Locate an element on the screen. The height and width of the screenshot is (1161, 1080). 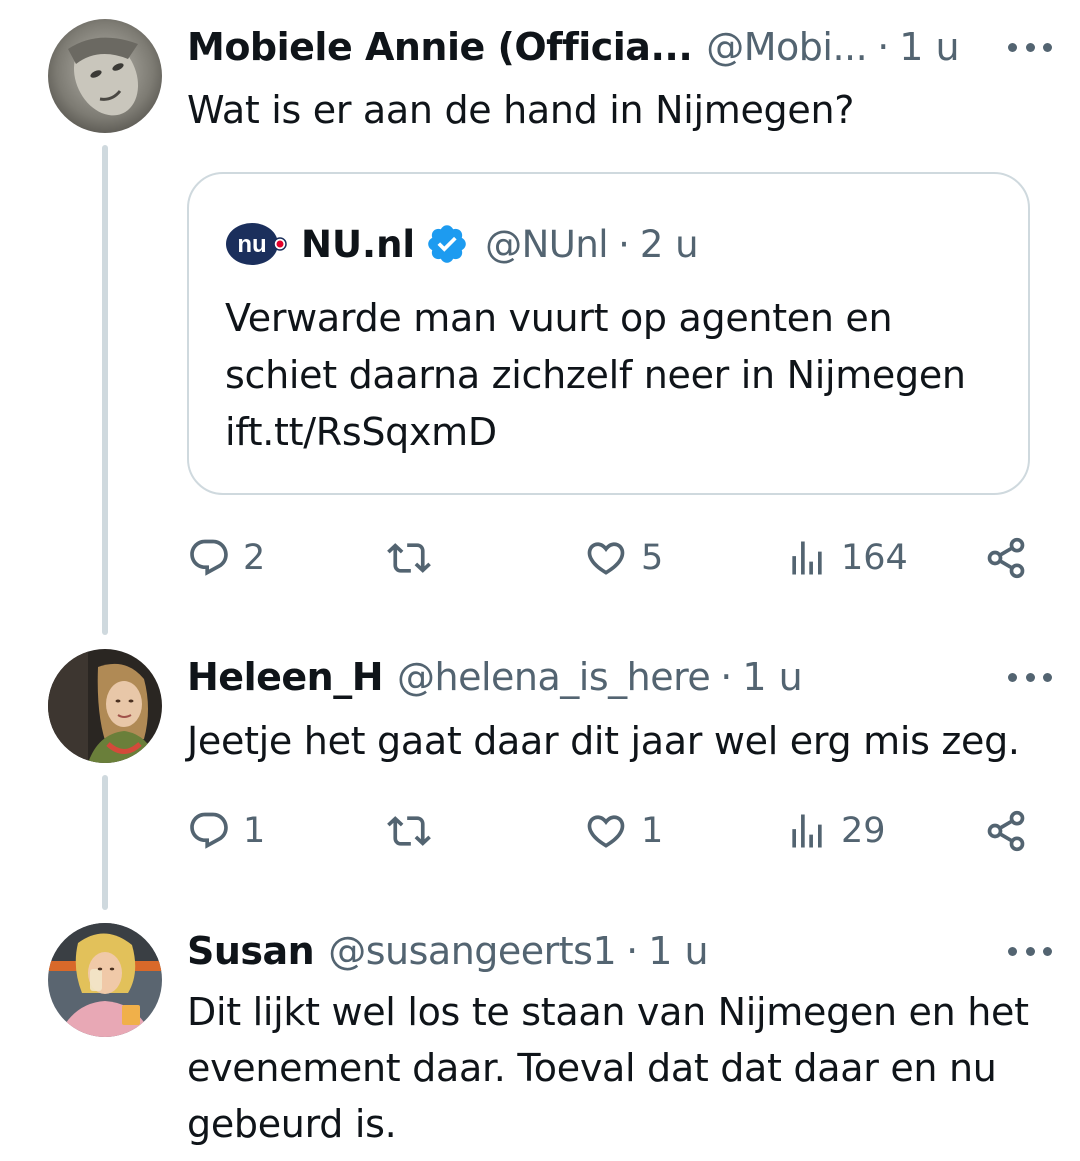
tweet-header: Mobiele Annie (Officia... @Mobi... · 1 u is located at coordinates (619, 47).